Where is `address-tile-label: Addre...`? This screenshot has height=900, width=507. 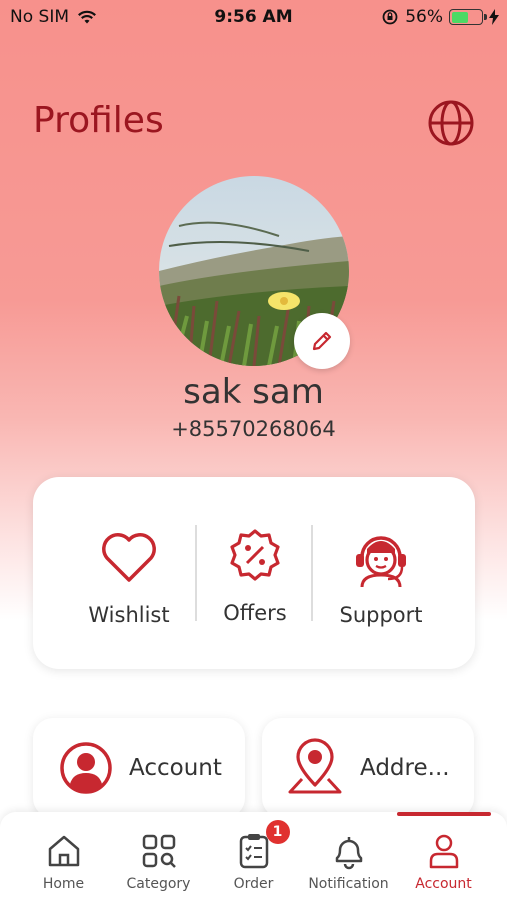
address-tile-label: Addre... is located at coordinates (405, 768).